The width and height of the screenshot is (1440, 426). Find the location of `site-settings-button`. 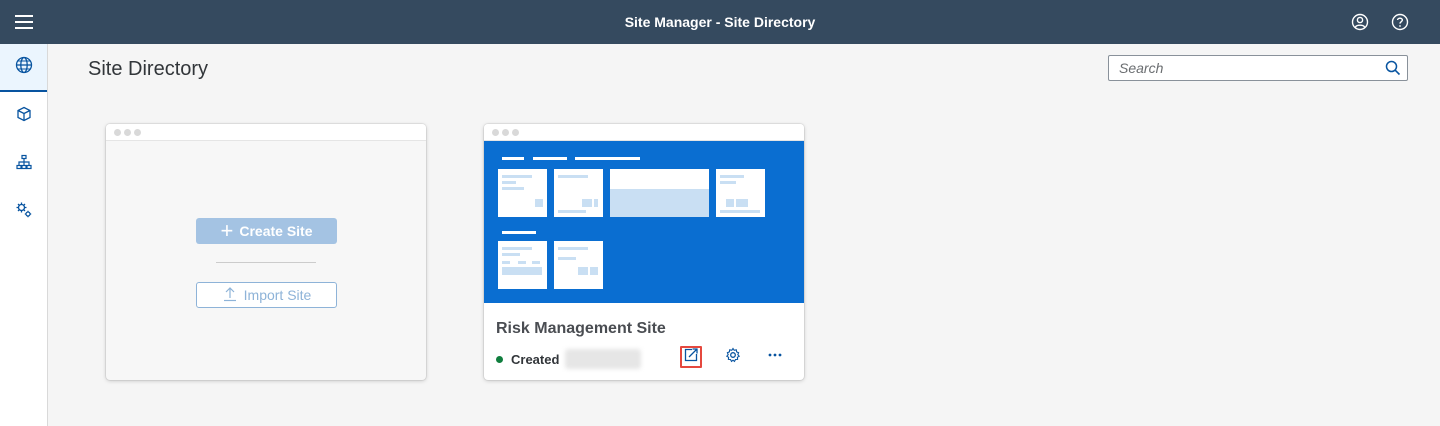

site-settings-button is located at coordinates (733, 357).